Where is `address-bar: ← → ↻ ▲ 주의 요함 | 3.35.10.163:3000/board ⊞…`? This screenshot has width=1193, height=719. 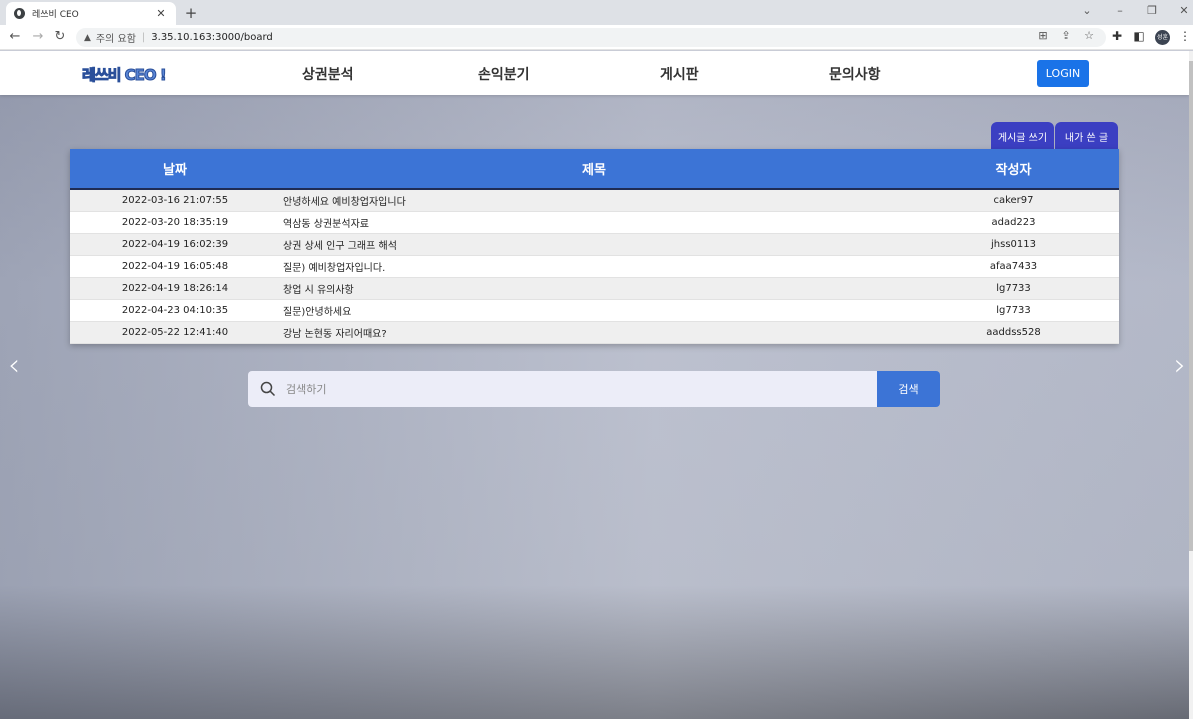
address-bar: ← → ↻ ▲ 주의 요함 | 3.35.10.163:3000/board ⊞… is located at coordinates (596, 37).